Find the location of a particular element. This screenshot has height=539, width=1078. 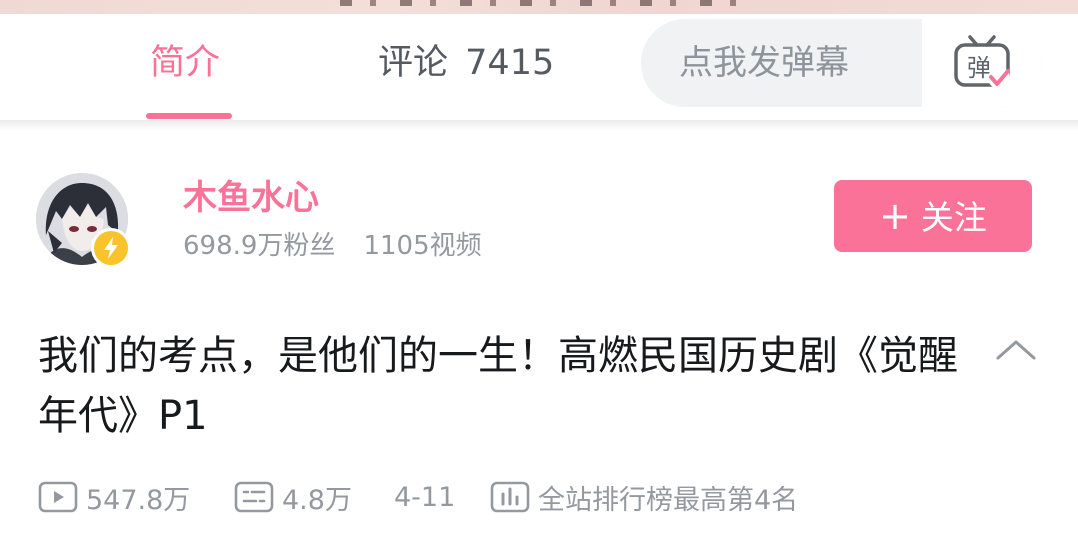

danmaku-input: 点我发弹幕 is located at coordinates (764, 63).